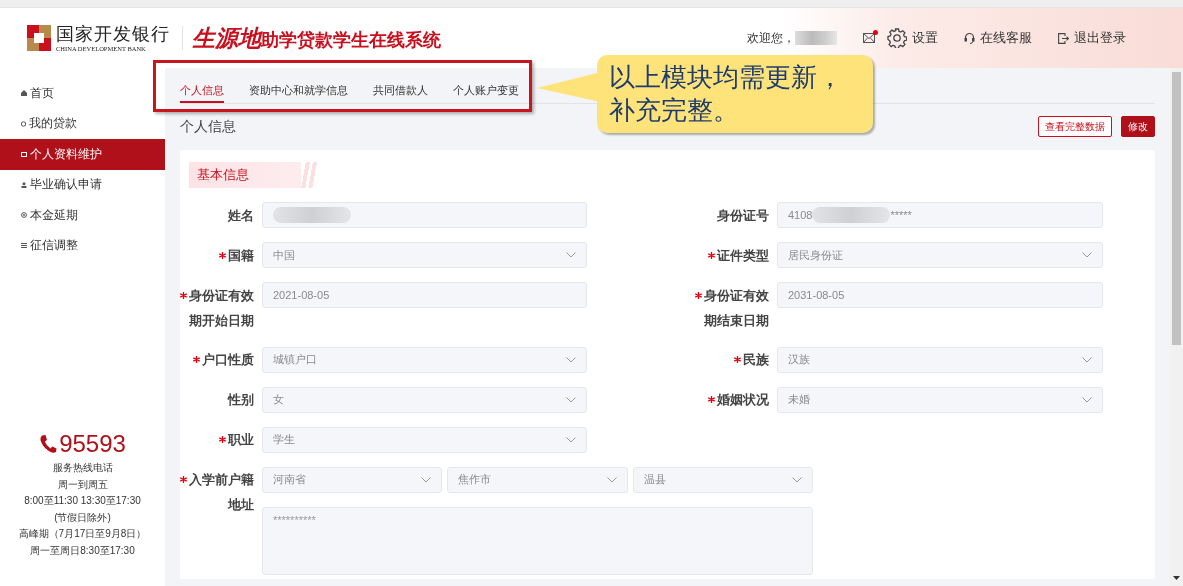  I want to click on hotline-number: 95593, so click(92, 444).